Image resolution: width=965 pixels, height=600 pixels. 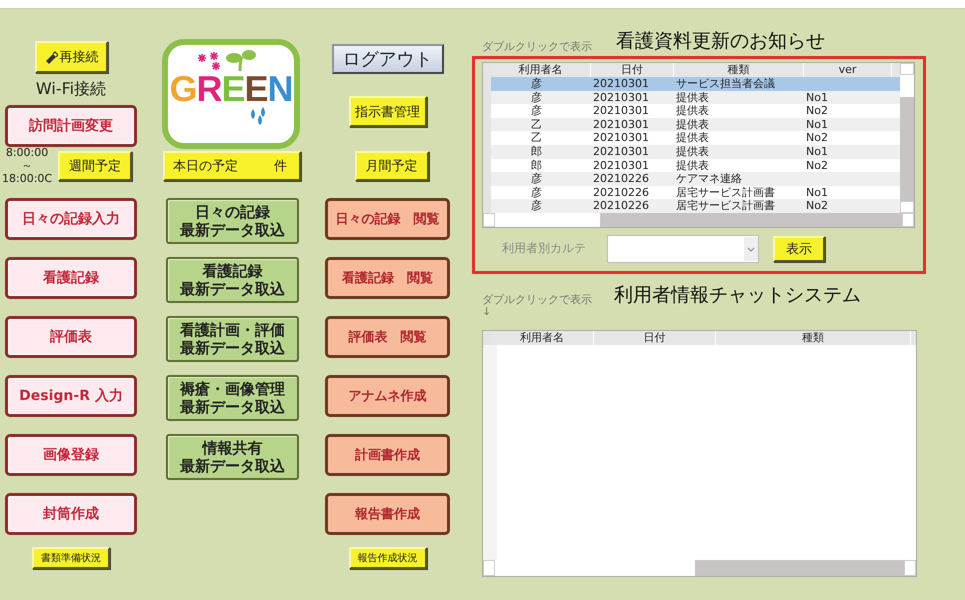 I want to click on table-row: 乙 20210301 提供表 No1, so click(x=691, y=125).